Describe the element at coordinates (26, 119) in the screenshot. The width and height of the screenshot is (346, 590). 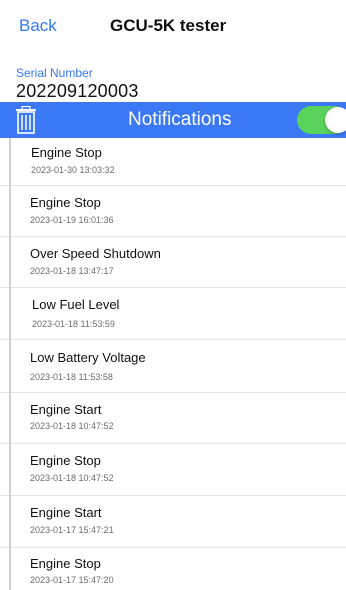
I see `trash-icon` at that location.